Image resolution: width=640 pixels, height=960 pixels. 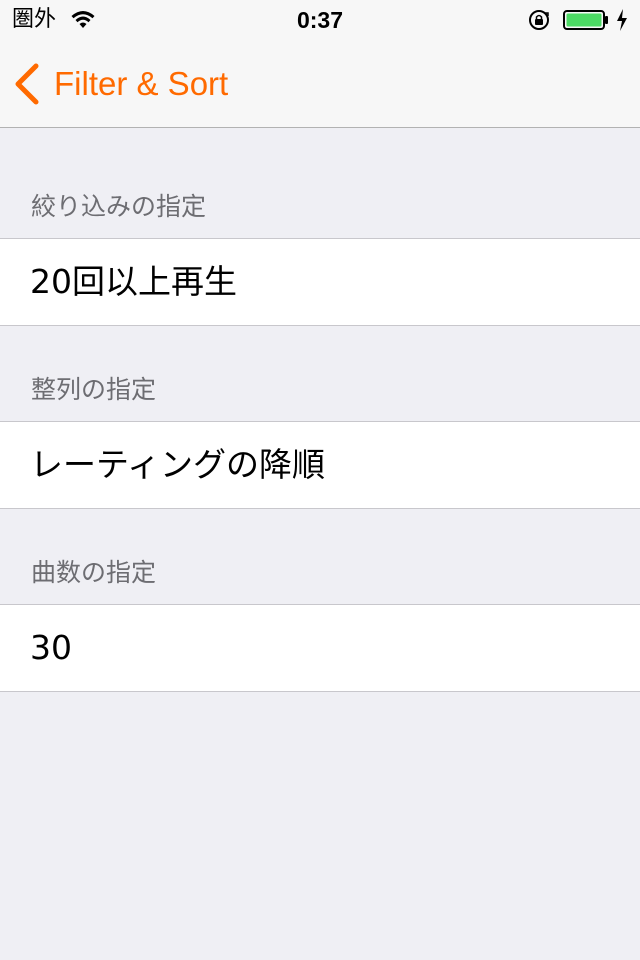 I want to click on count-cell: 30, so click(x=320, y=648).